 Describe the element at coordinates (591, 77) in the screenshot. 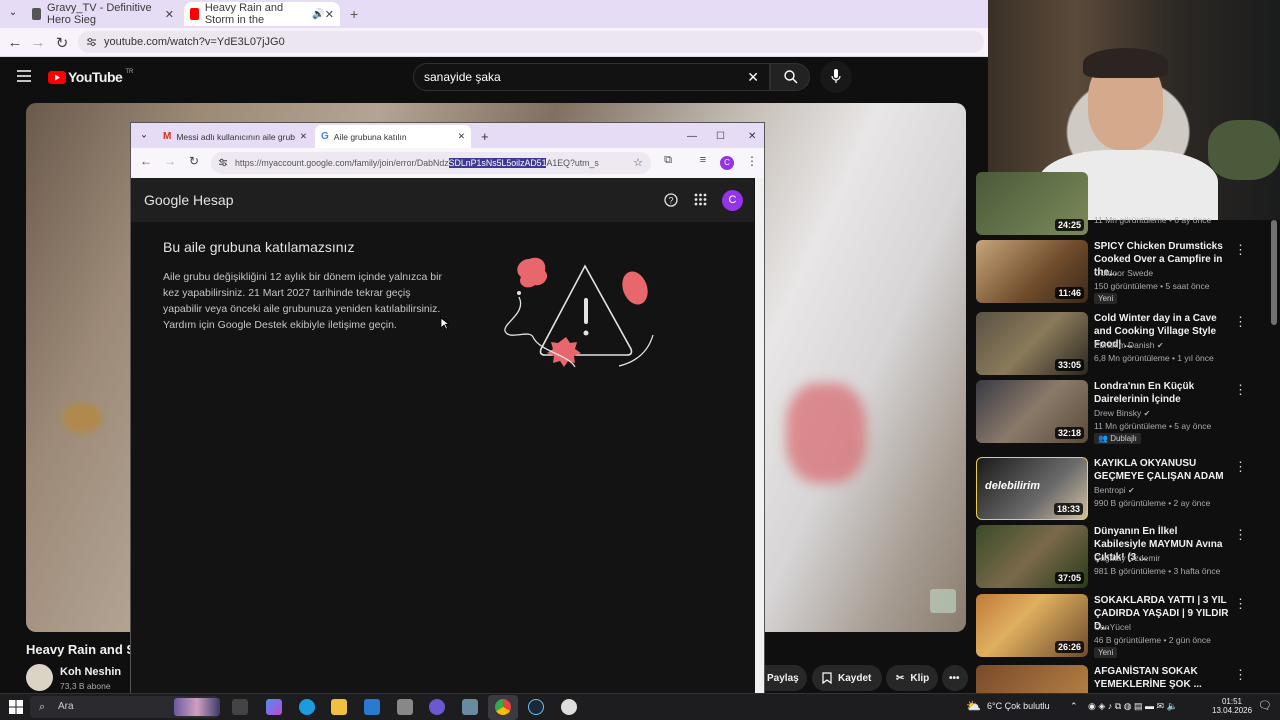

I see `search-input: sanayide şaka ✕` at that location.